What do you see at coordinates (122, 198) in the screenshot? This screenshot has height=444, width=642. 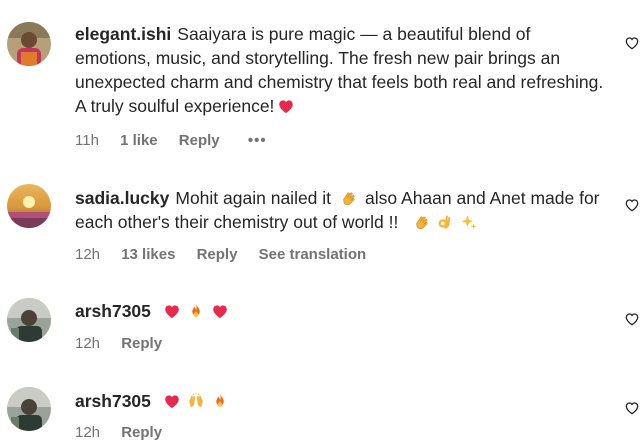 I see `comment-username: sadia.lucky` at bounding box center [122, 198].